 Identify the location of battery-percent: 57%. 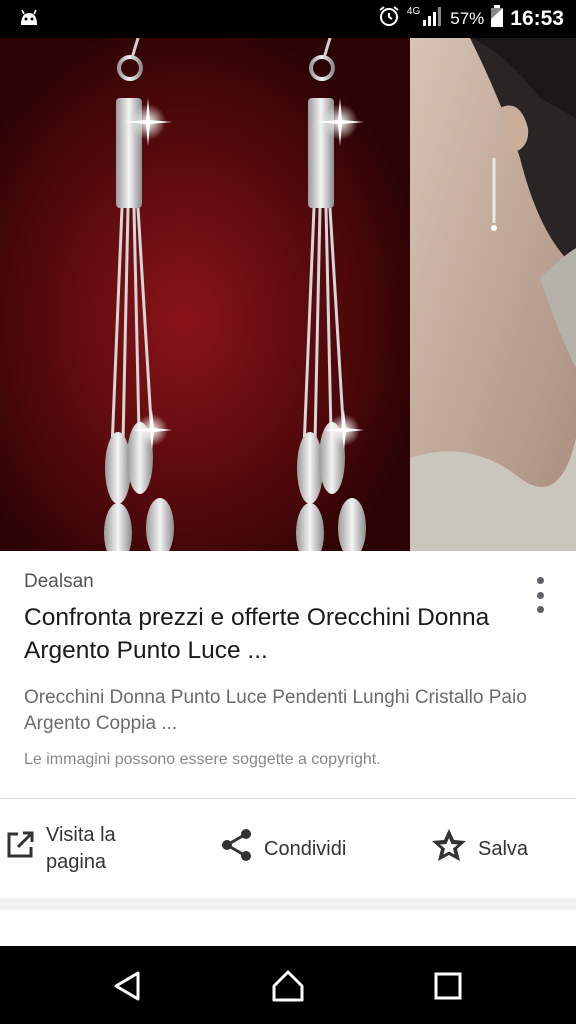
(467, 18).